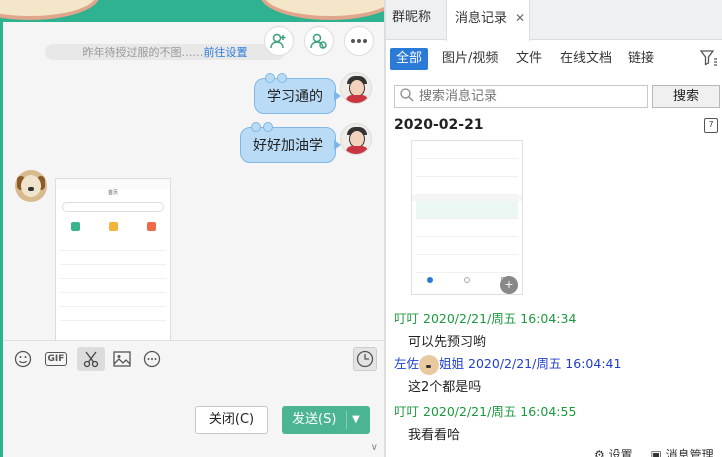  I want to click on top-decor, so click(193, 11).